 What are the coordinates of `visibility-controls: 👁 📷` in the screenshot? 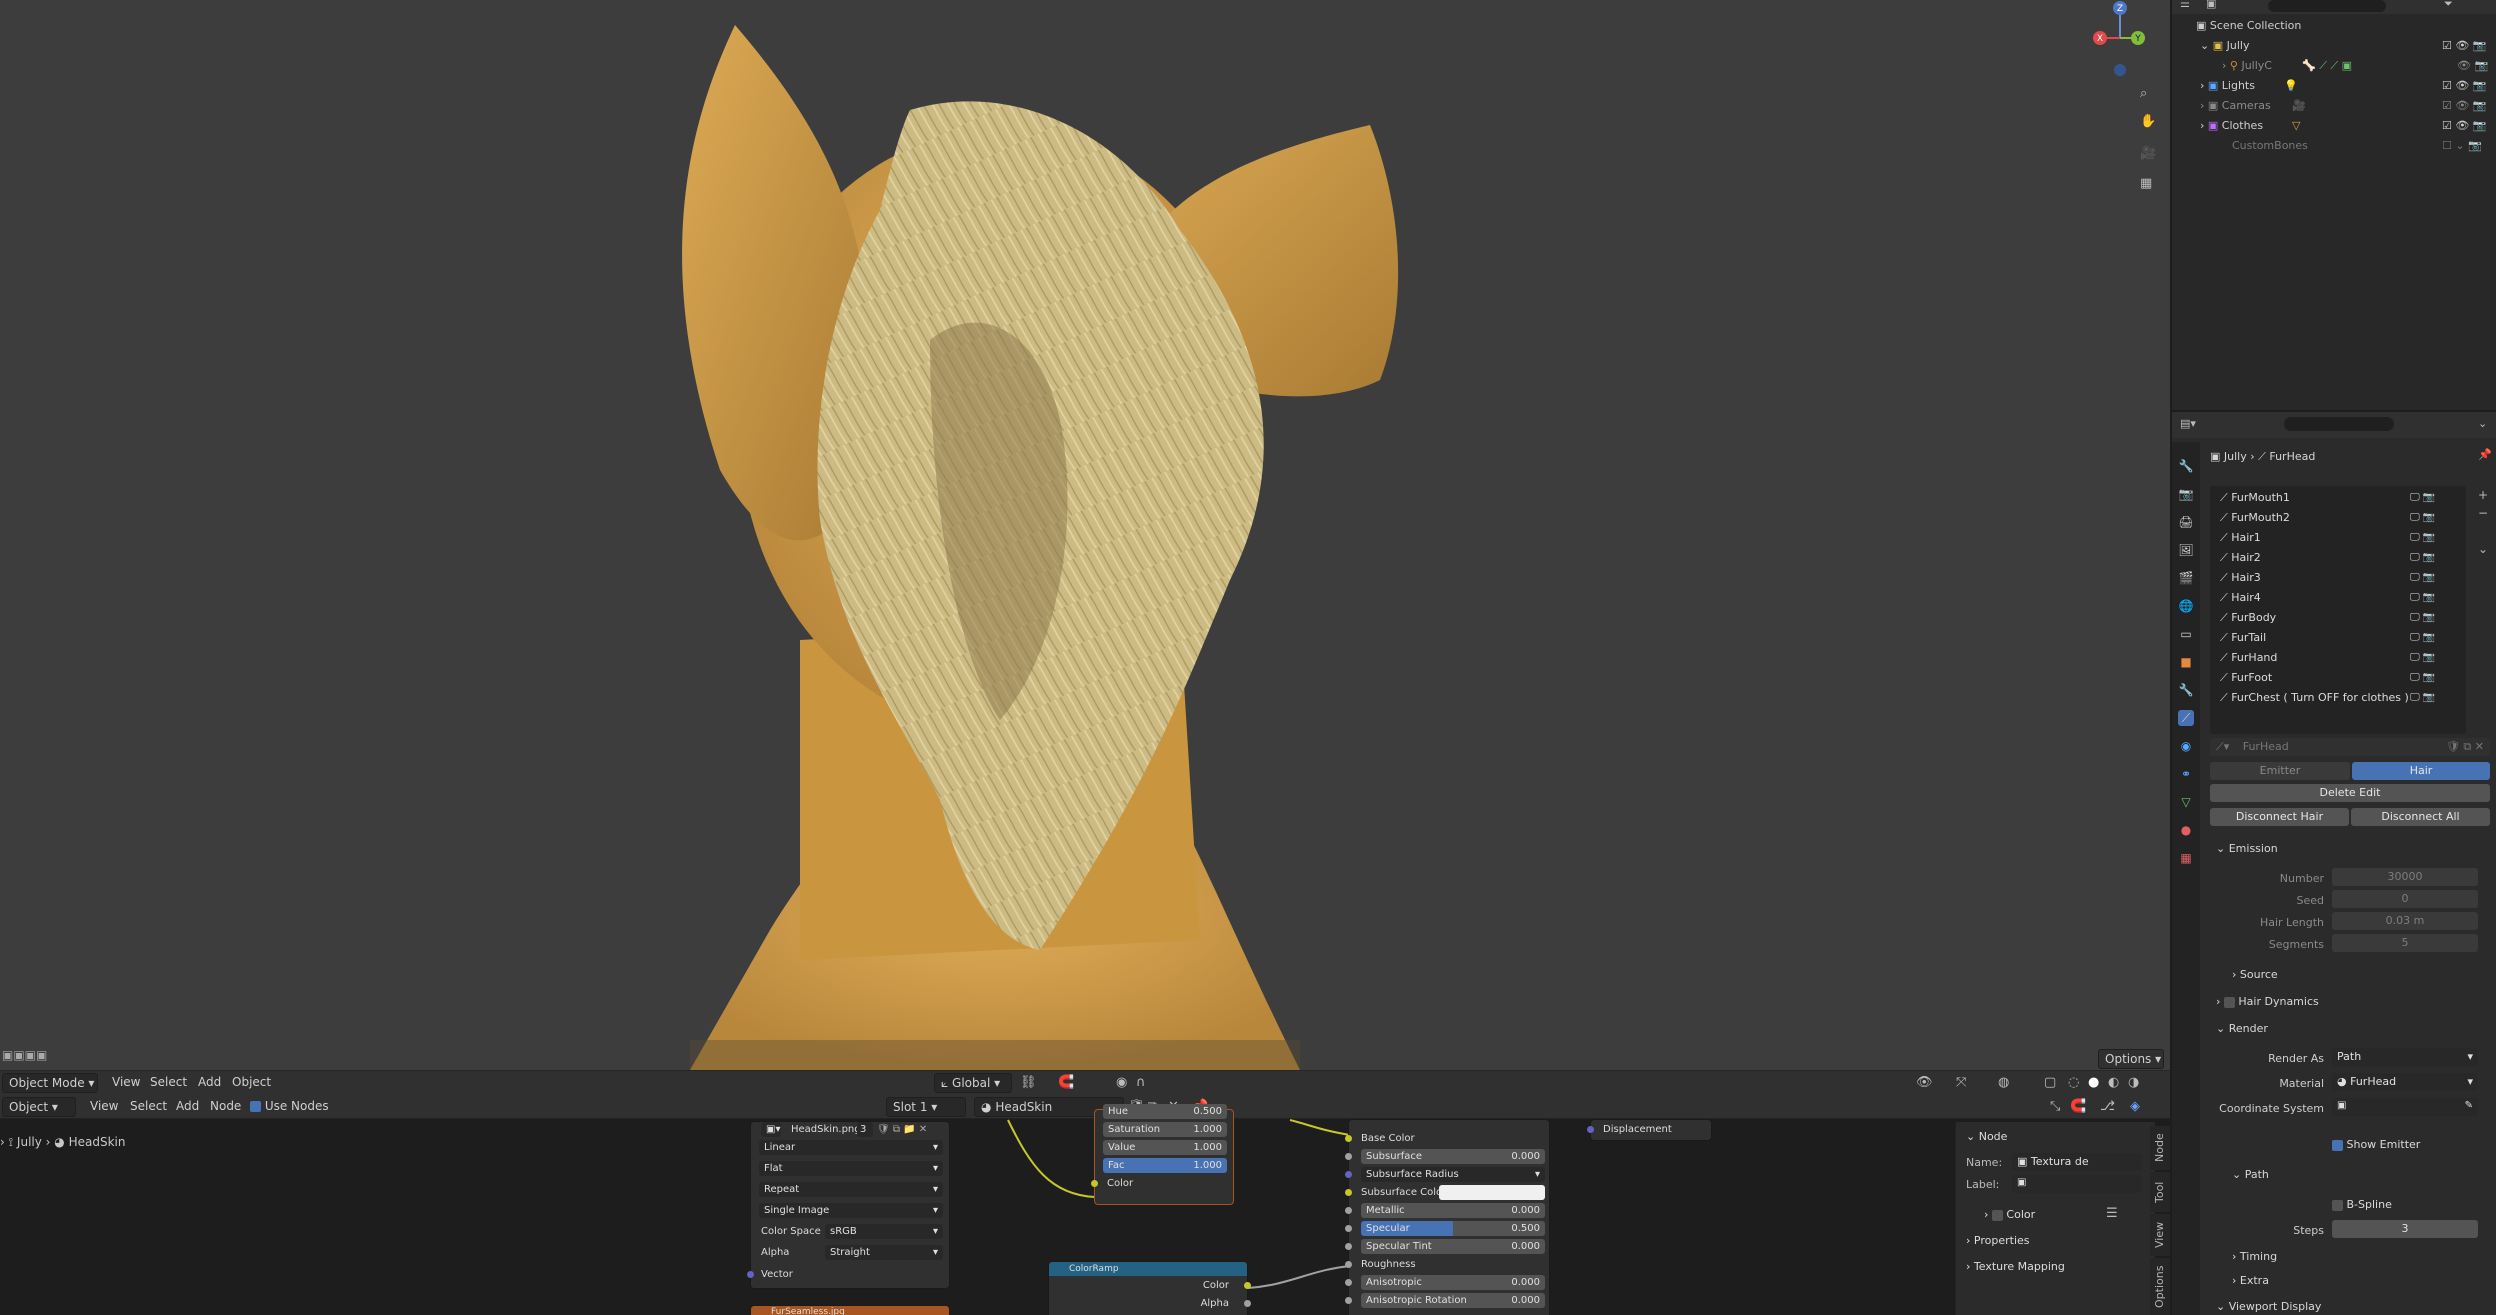 It's located at (2472, 66).